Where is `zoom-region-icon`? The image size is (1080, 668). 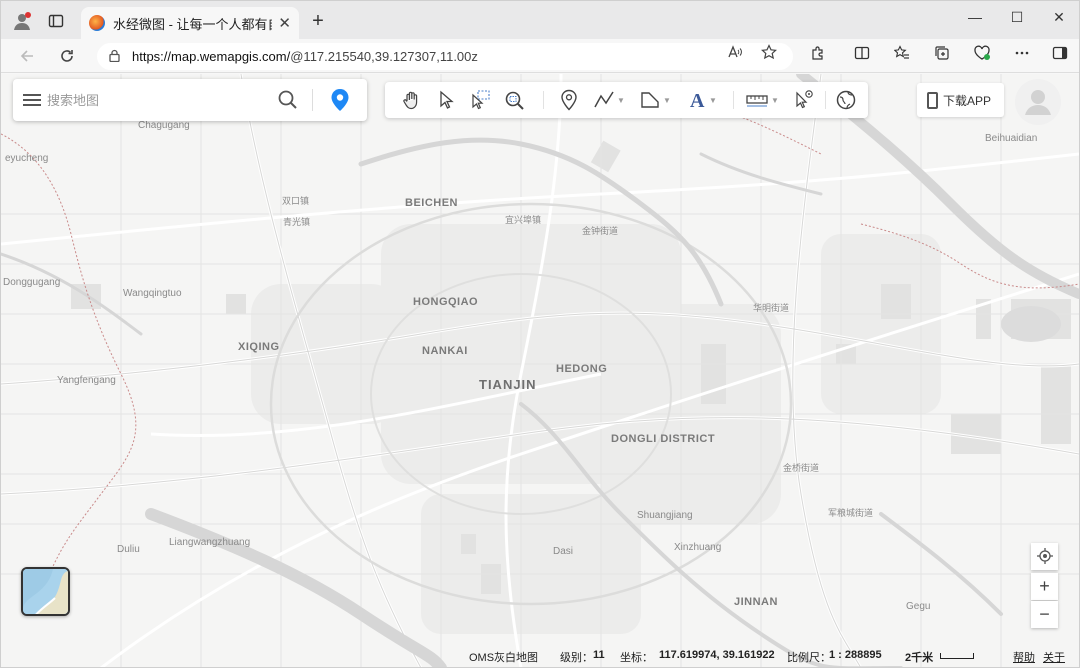
zoom-region-icon is located at coordinates (514, 100).